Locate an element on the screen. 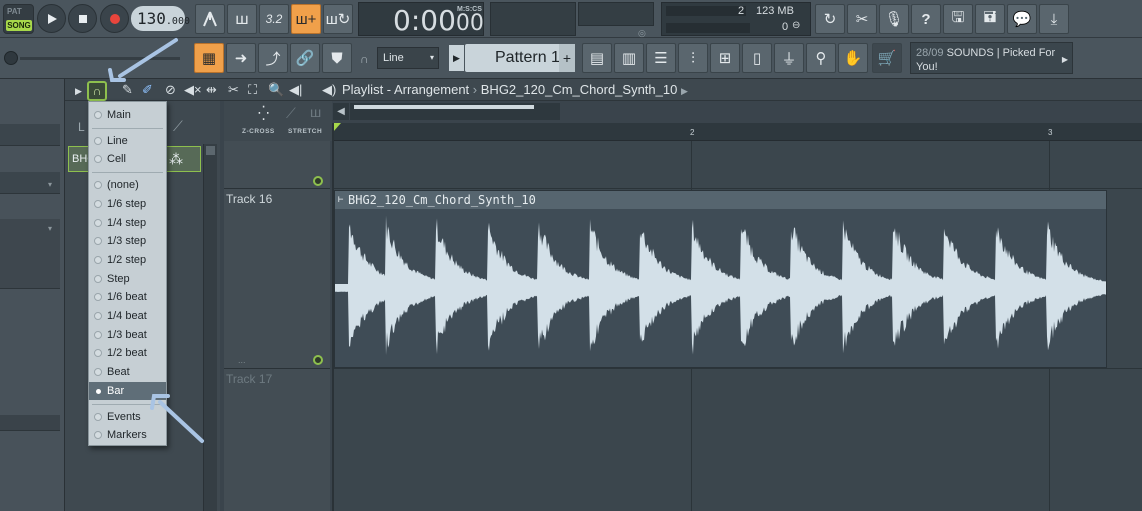 The height and width of the screenshot is (511, 1142). annotation-arrows is located at coordinates (156, 240).